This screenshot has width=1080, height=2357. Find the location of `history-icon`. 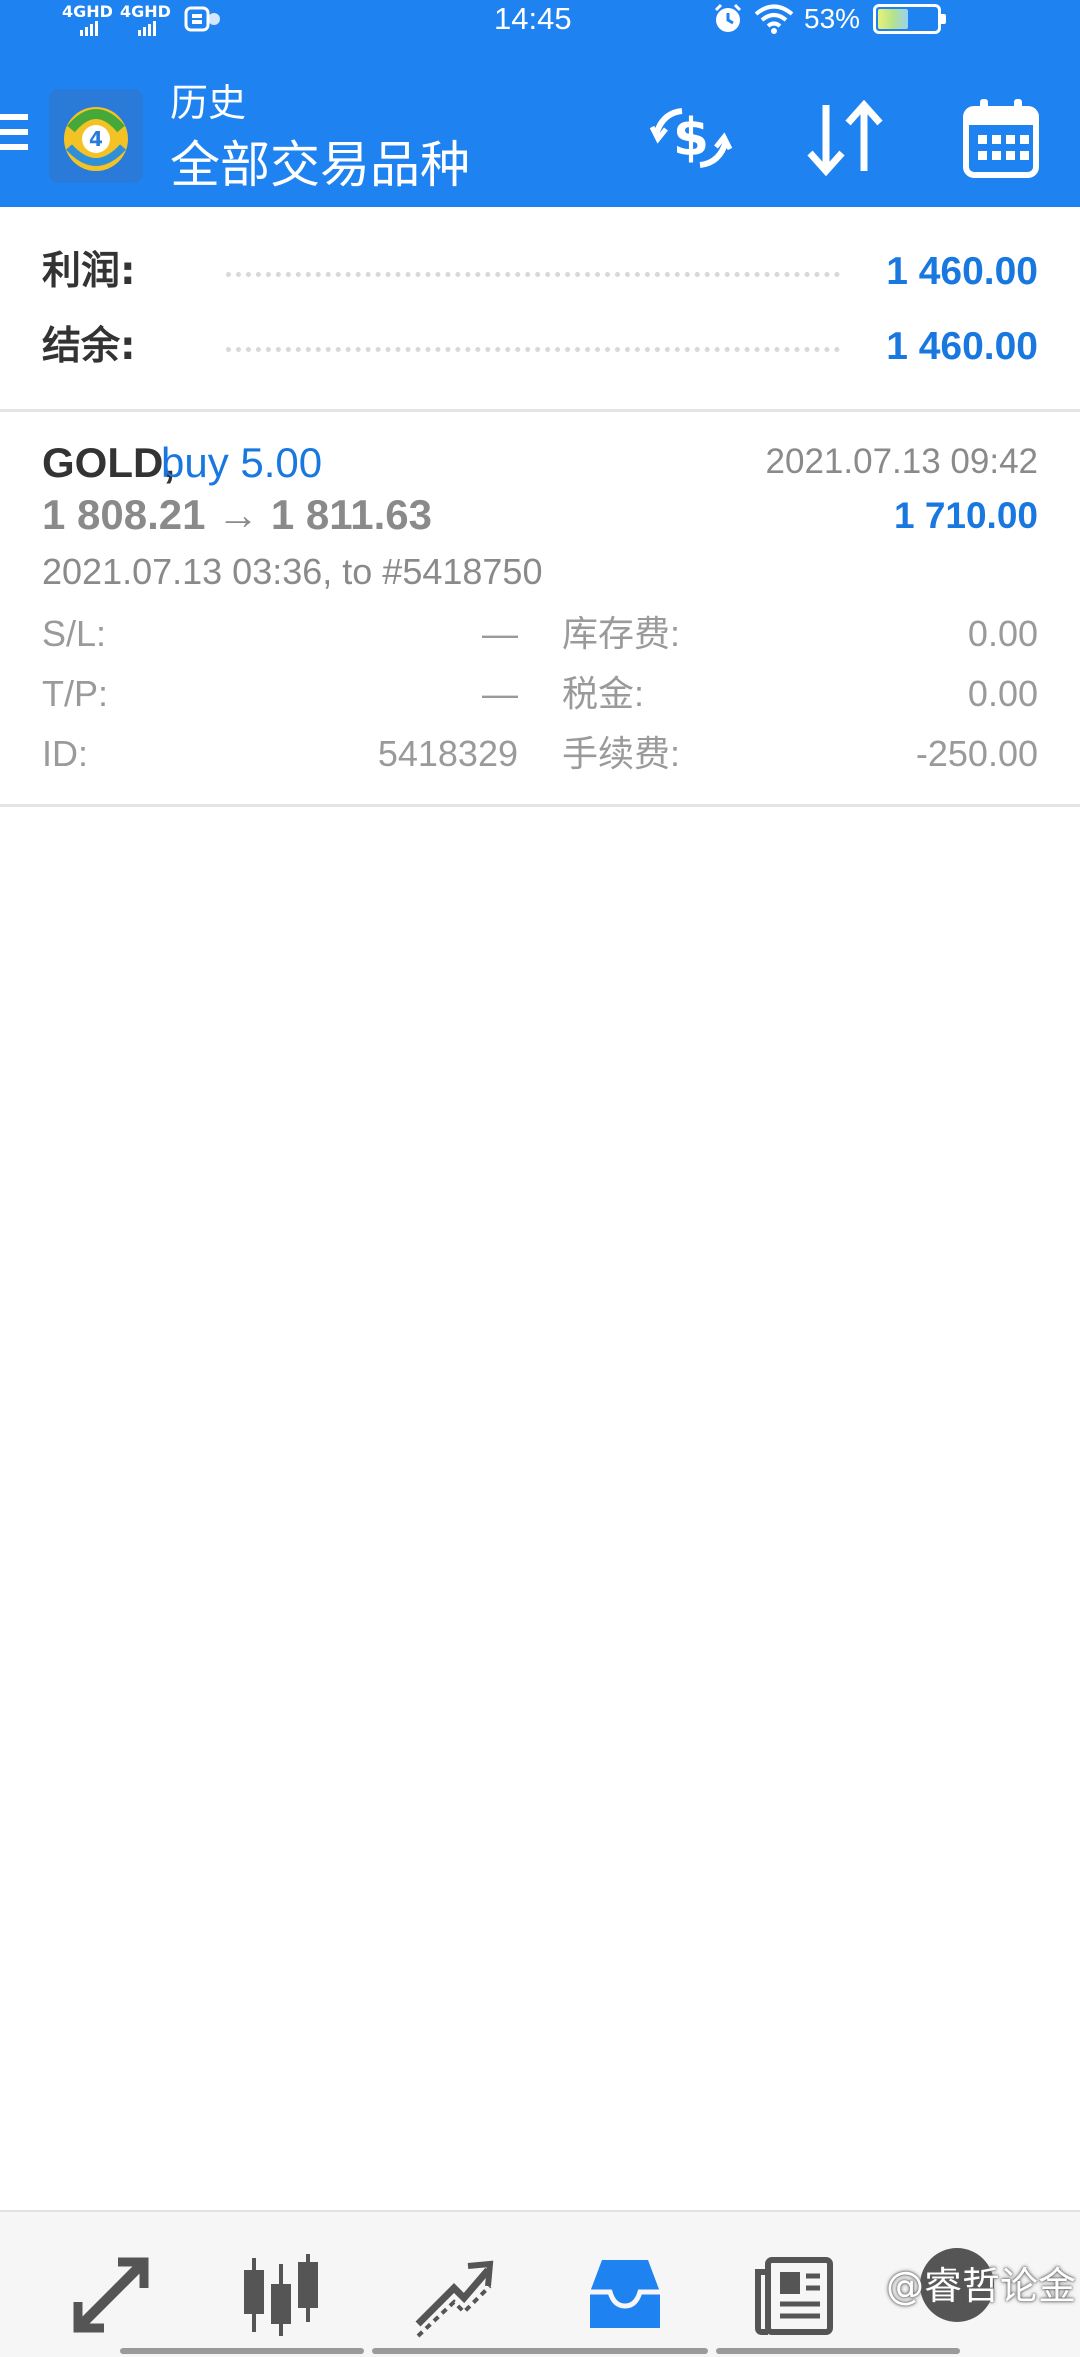

history-icon is located at coordinates (625, 2295).